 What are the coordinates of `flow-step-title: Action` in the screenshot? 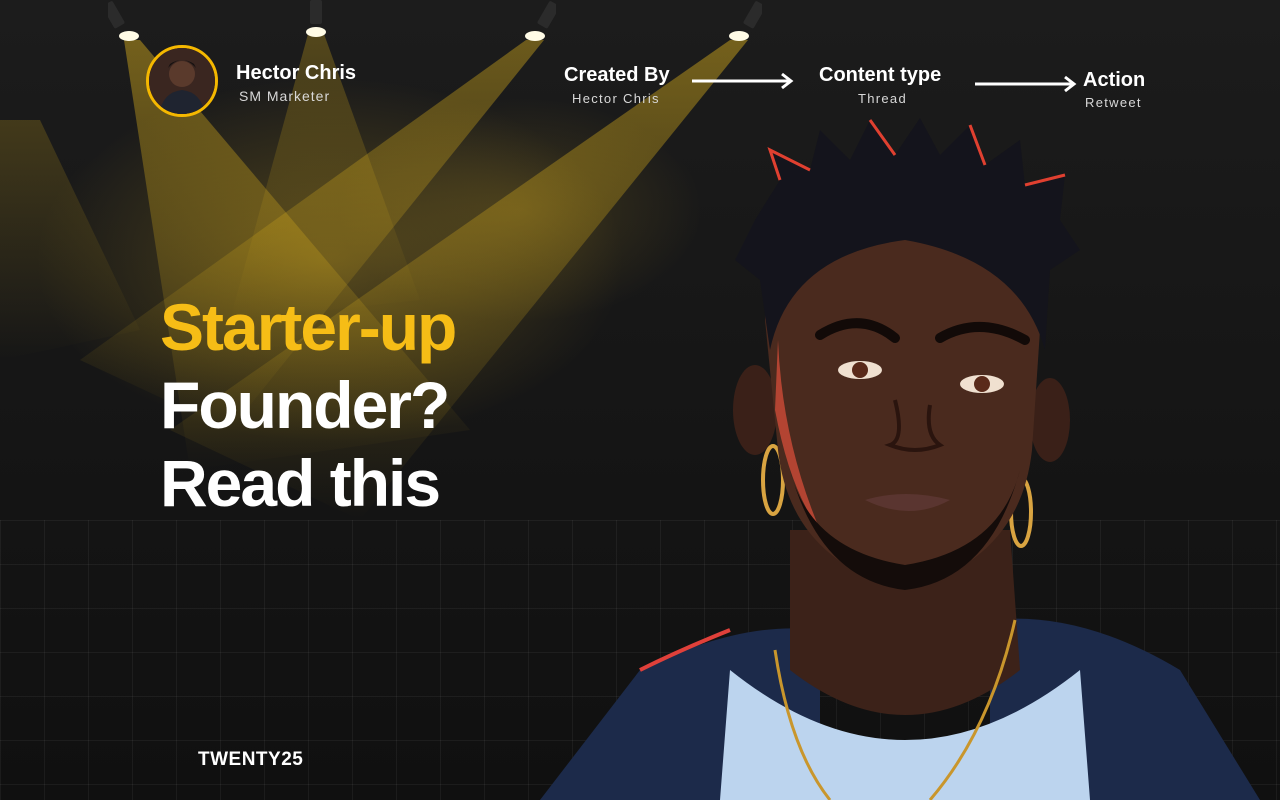 It's located at (1114, 80).